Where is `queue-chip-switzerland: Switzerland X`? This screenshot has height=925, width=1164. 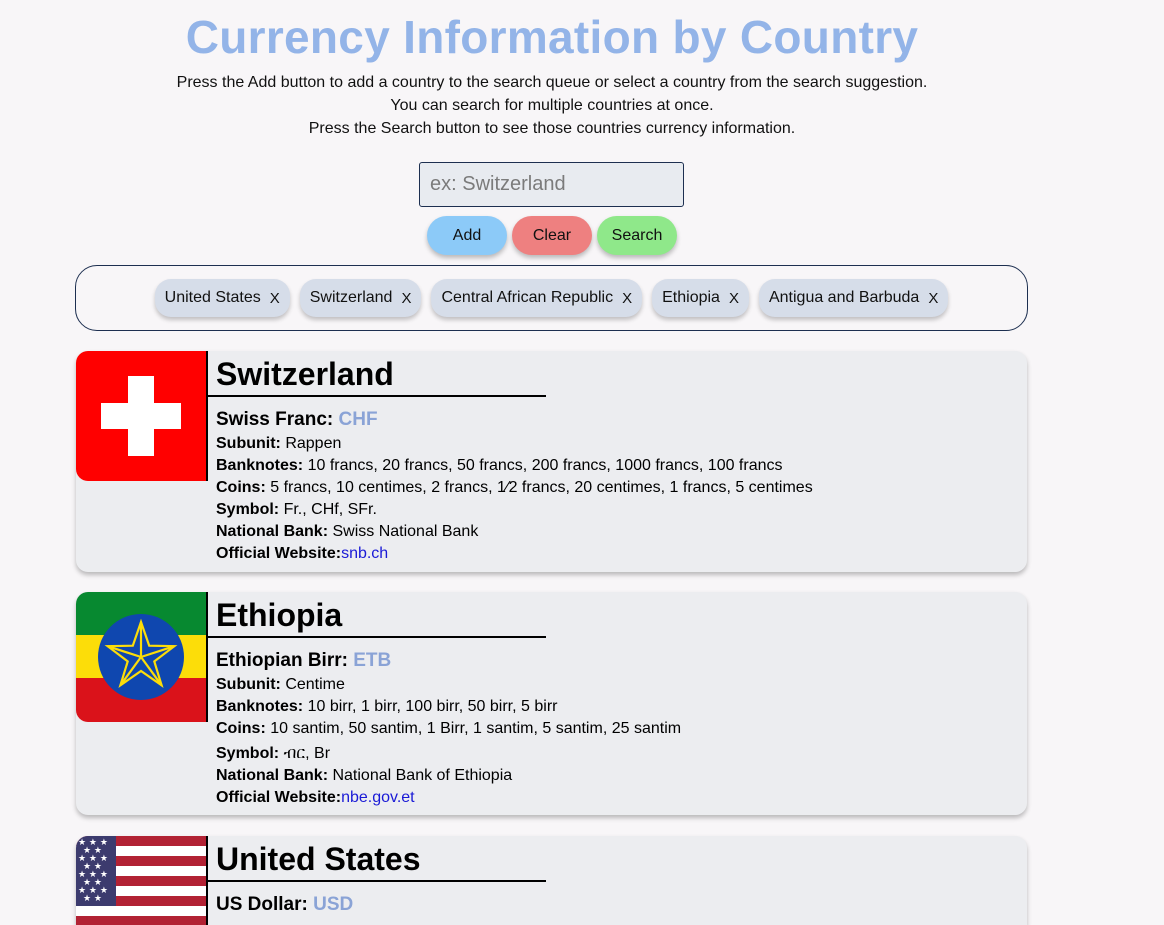
queue-chip-switzerland: Switzerland X is located at coordinates (360, 298).